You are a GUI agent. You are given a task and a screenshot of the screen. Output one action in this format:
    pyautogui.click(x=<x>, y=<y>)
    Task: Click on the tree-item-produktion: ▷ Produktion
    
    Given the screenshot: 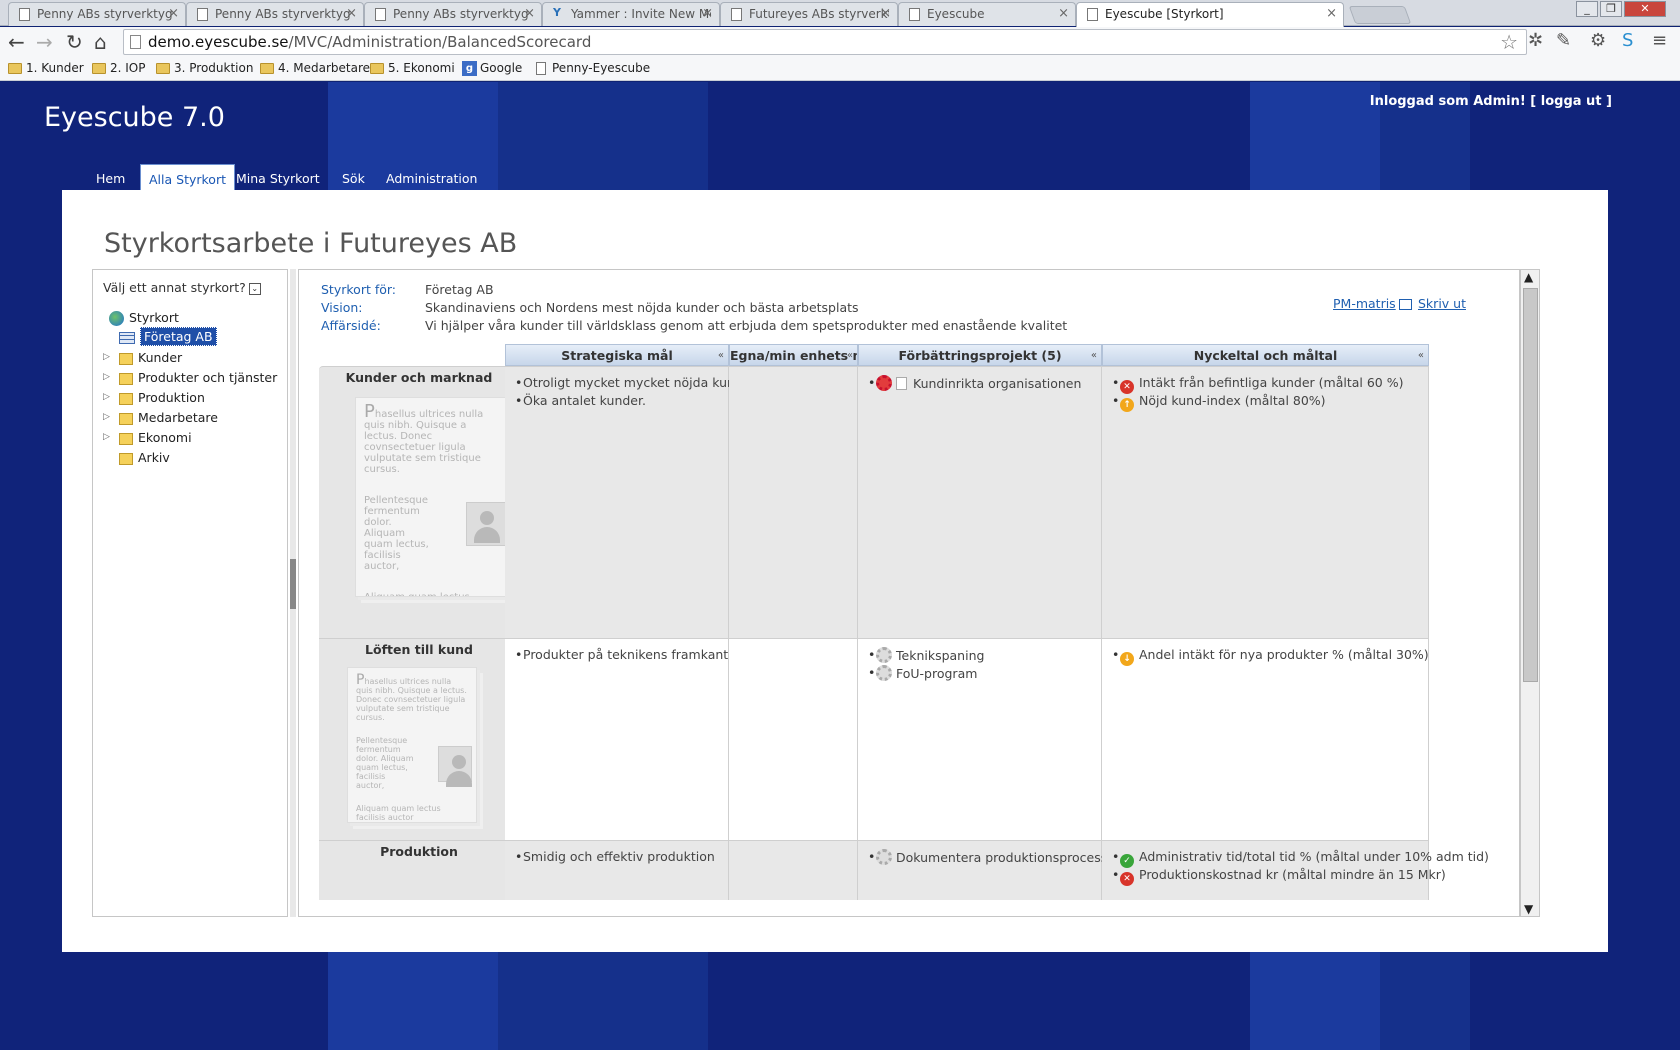 What is the action you would take?
    pyautogui.click(x=154, y=397)
    